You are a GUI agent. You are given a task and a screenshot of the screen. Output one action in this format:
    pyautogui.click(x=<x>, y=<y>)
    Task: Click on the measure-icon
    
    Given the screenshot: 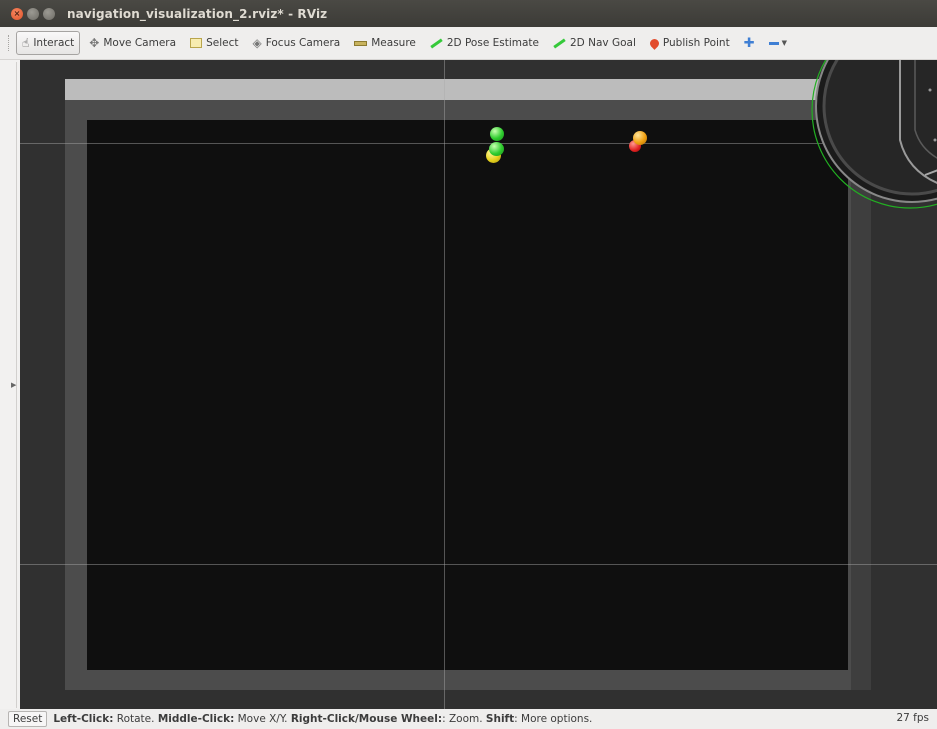 What is the action you would take?
    pyautogui.click(x=361, y=43)
    